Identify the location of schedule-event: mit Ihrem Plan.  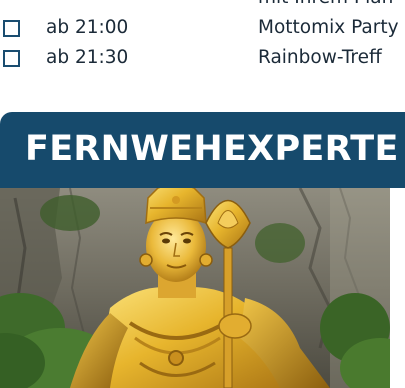
(325, 5).